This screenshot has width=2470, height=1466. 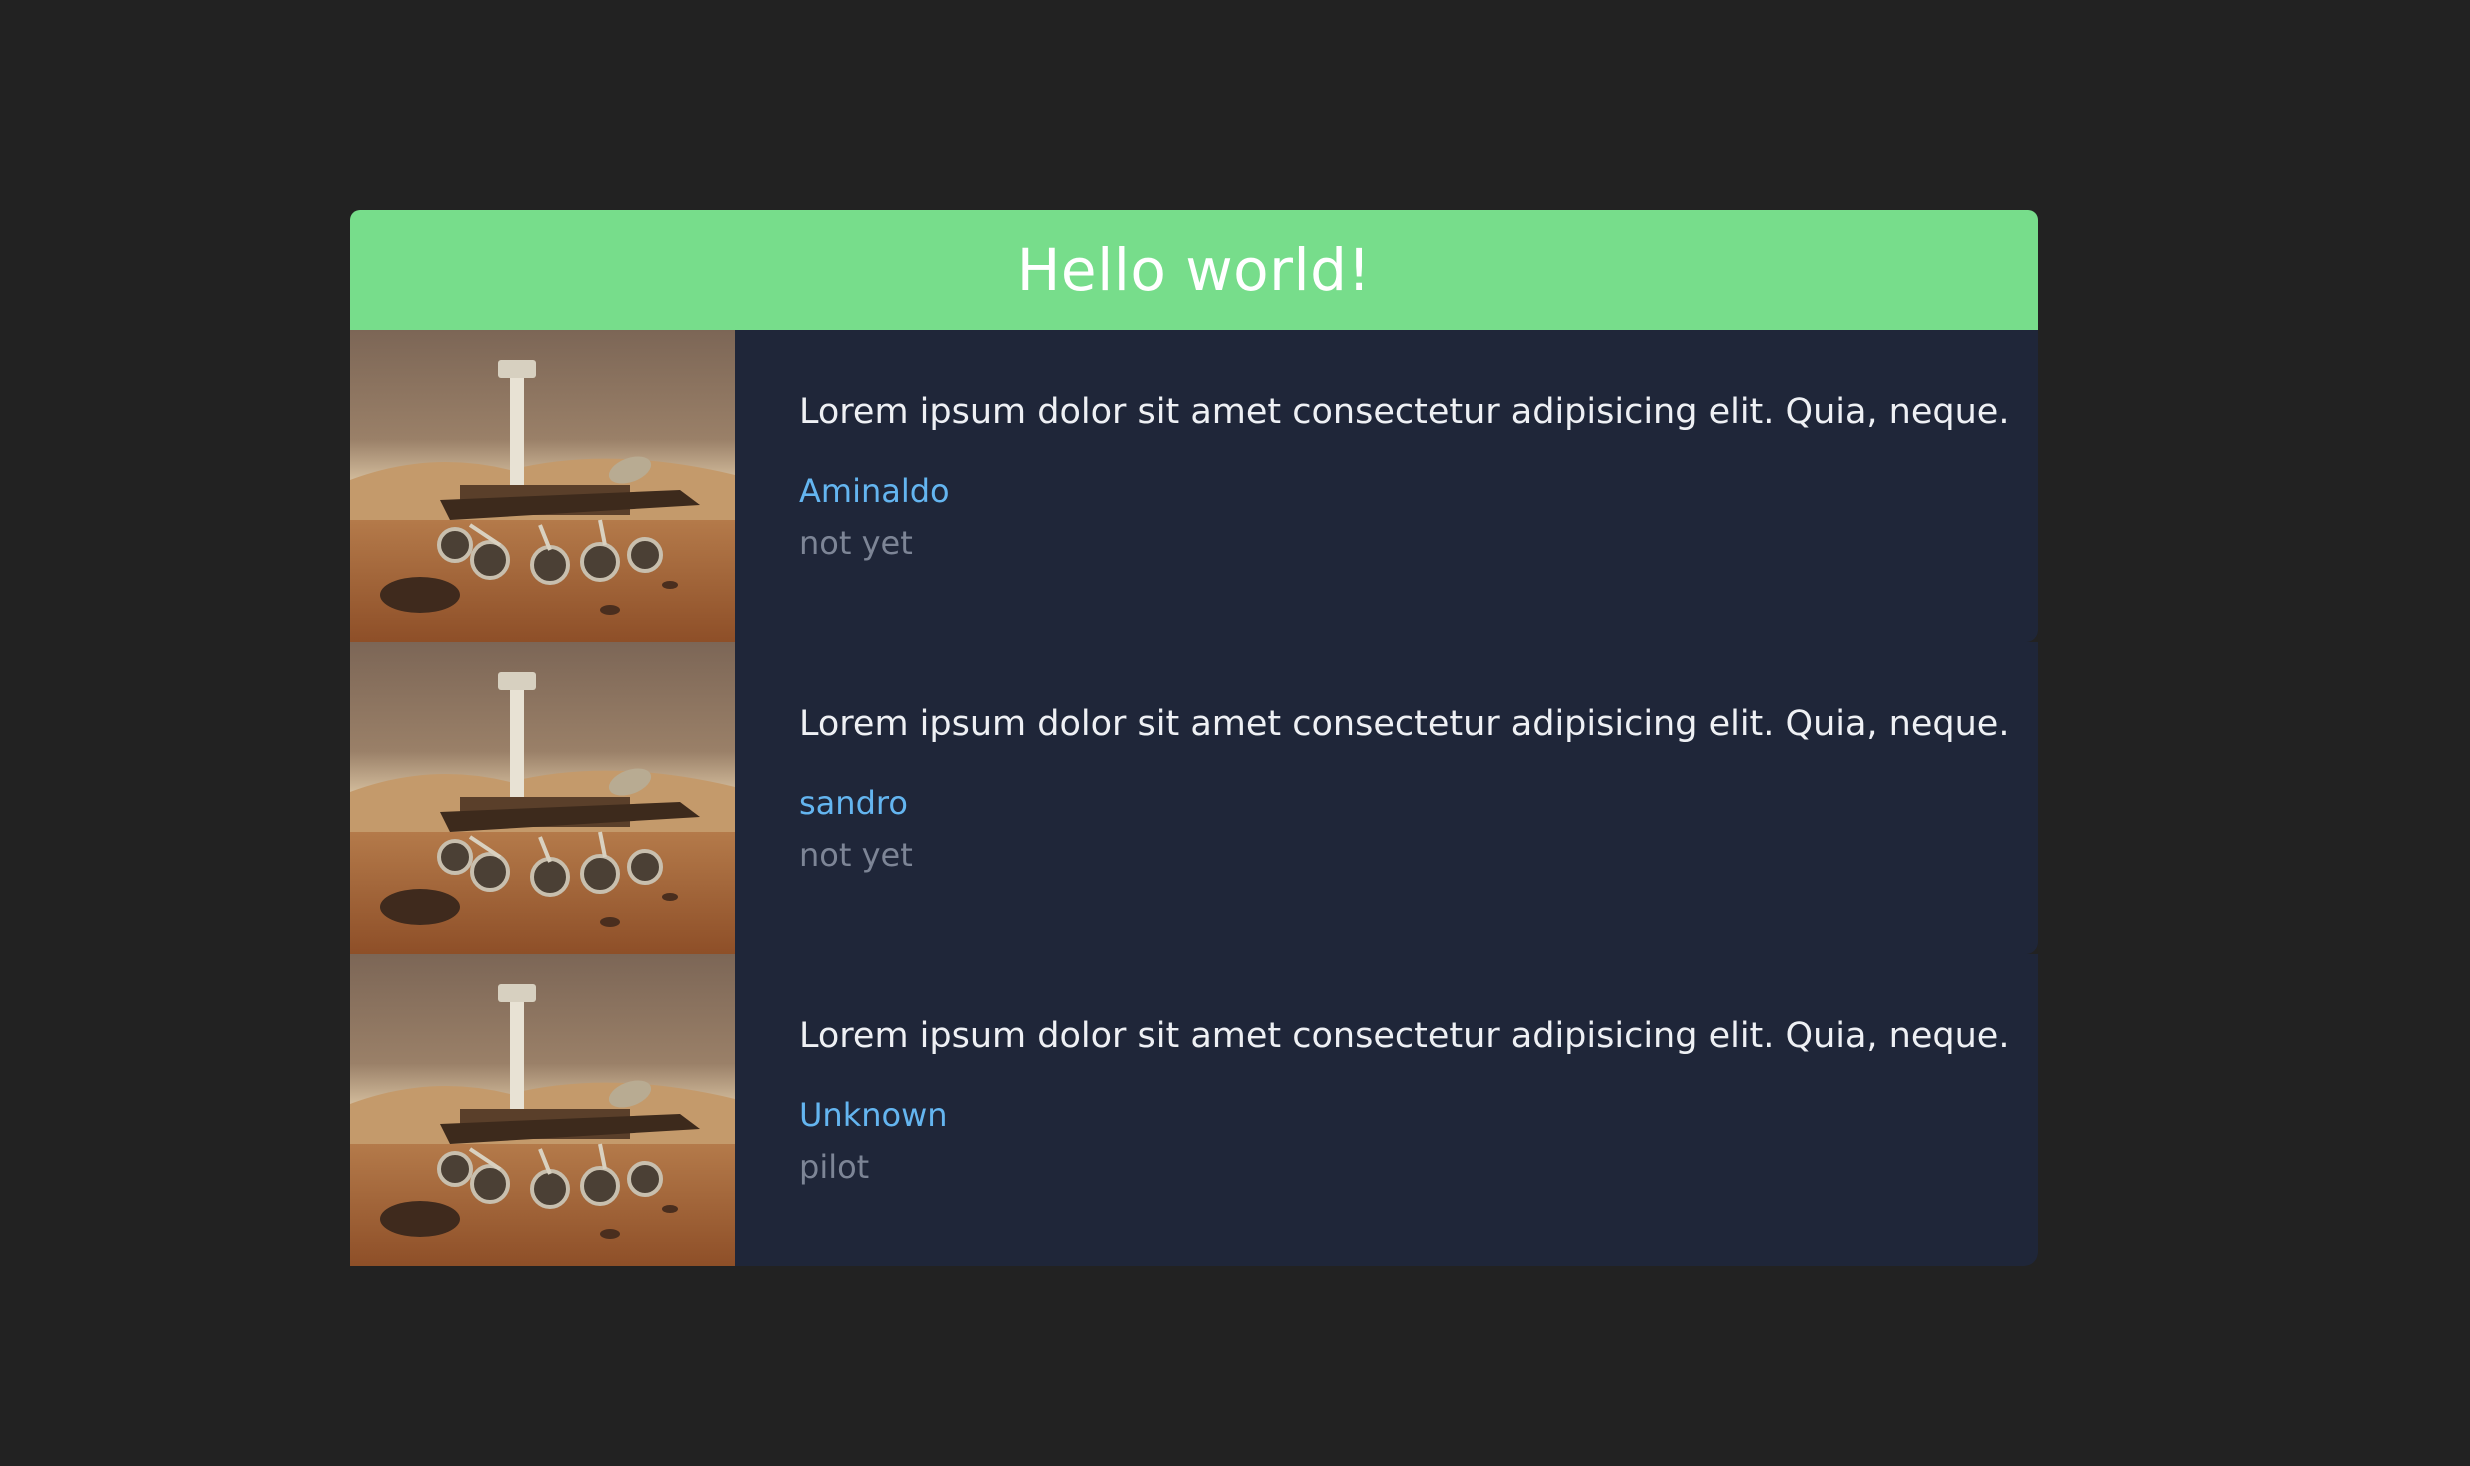 I want to click on card-status: pilot, so click(x=834, y=1167).